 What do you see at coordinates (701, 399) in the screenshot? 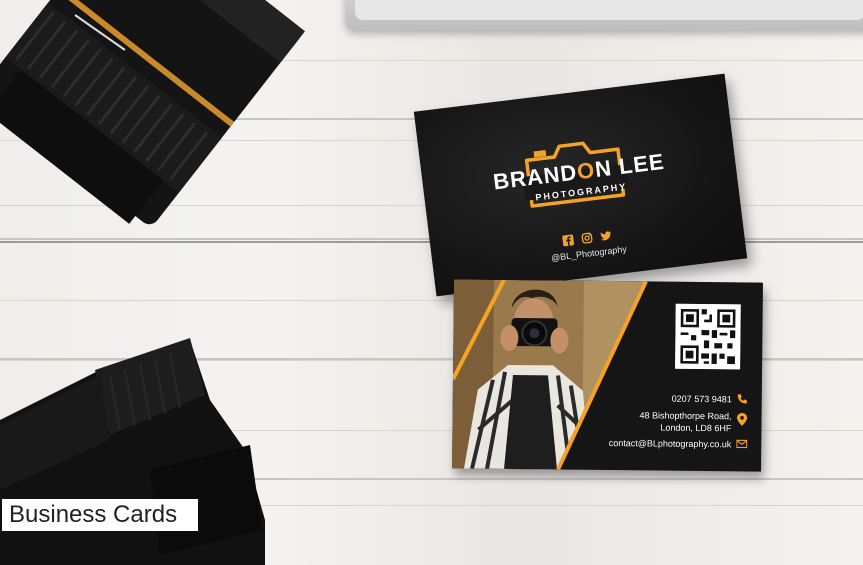
I see `phone-number: 0207 573 9481` at bounding box center [701, 399].